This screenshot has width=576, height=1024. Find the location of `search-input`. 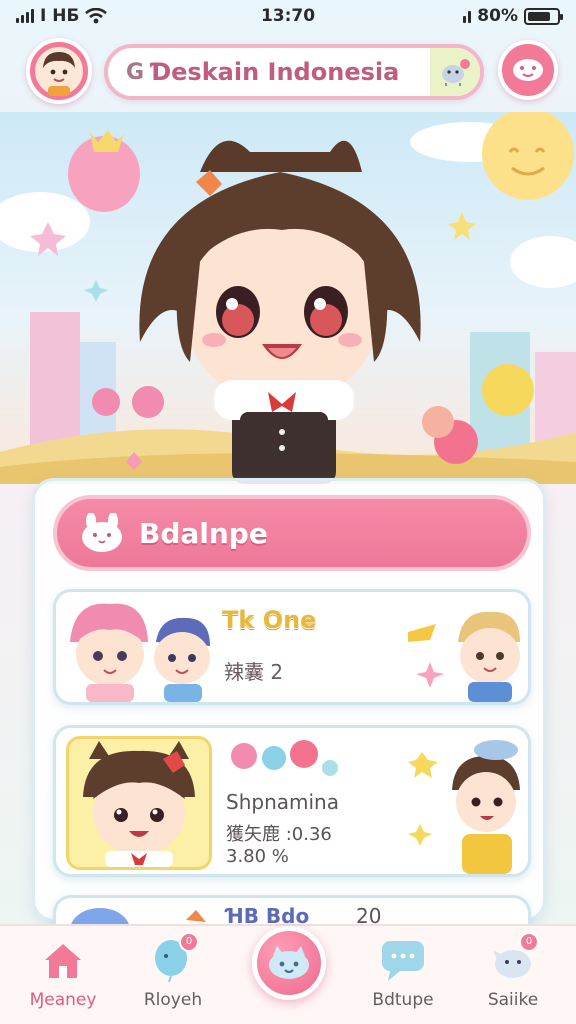

search-input is located at coordinates (295, 72).